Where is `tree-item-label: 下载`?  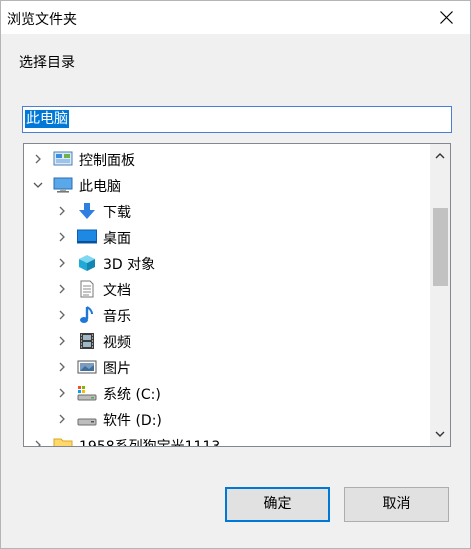 tree-item-label: 下载 is located at coordinates (117, 213).